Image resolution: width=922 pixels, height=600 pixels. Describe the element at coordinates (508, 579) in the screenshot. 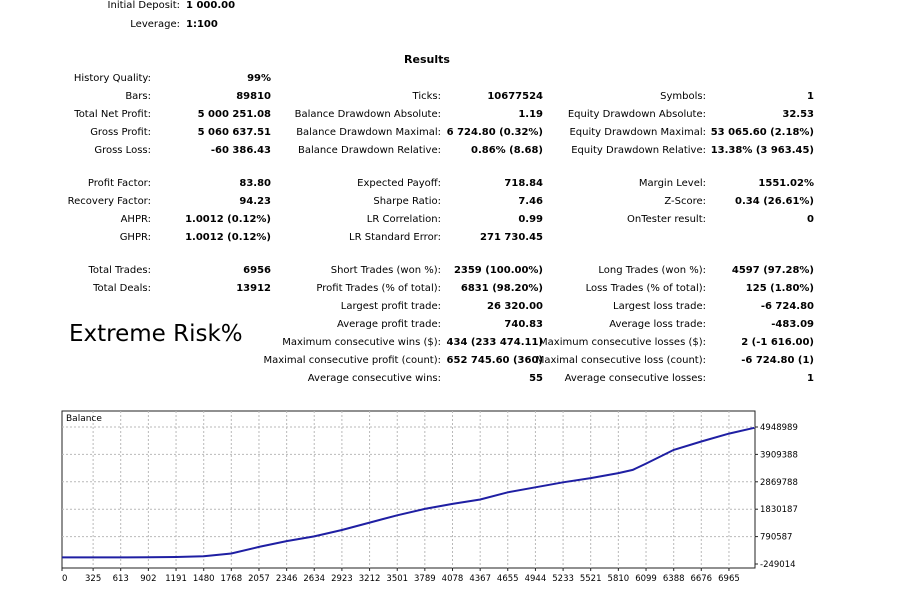

I see `x-tick-label: 4655` at that location.